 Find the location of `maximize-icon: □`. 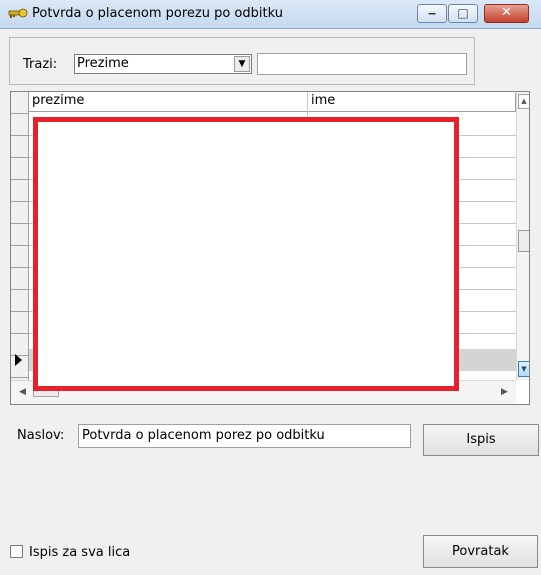

maximize-icon: □ is located at coordinates (463, 13).